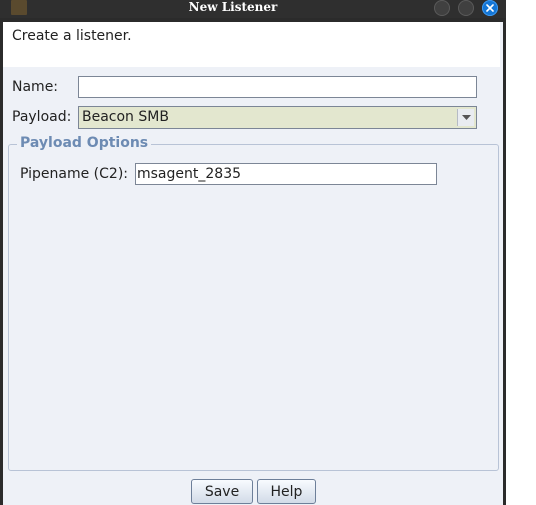 The height and width of the screenshot is (505, 536). What do you see at coordinates (222, 491) in the screenshot?
I see `save-button: Save` at bounding box center [222, 491].